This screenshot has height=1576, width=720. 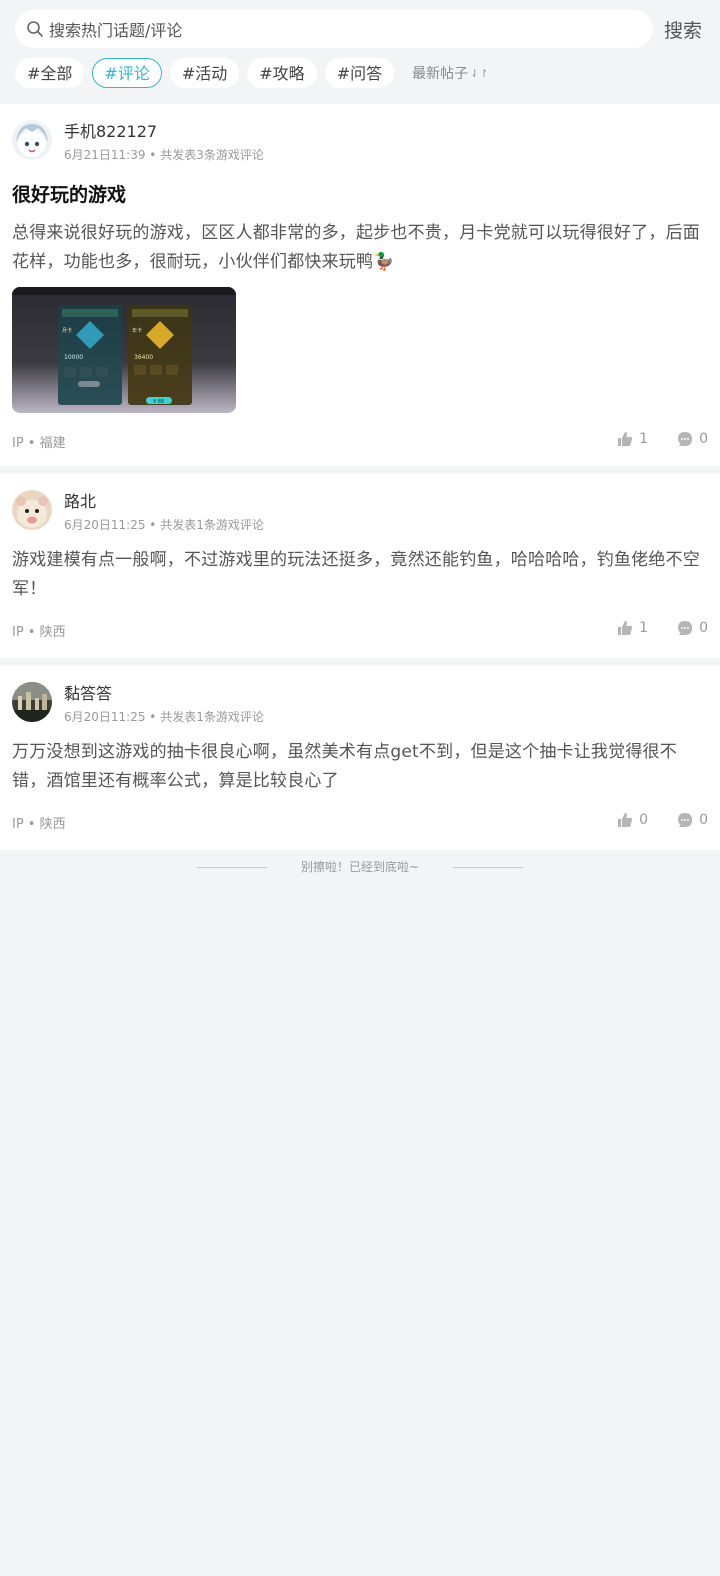 I want to click on tag-comments: #评论, so click(x=127, y=73).